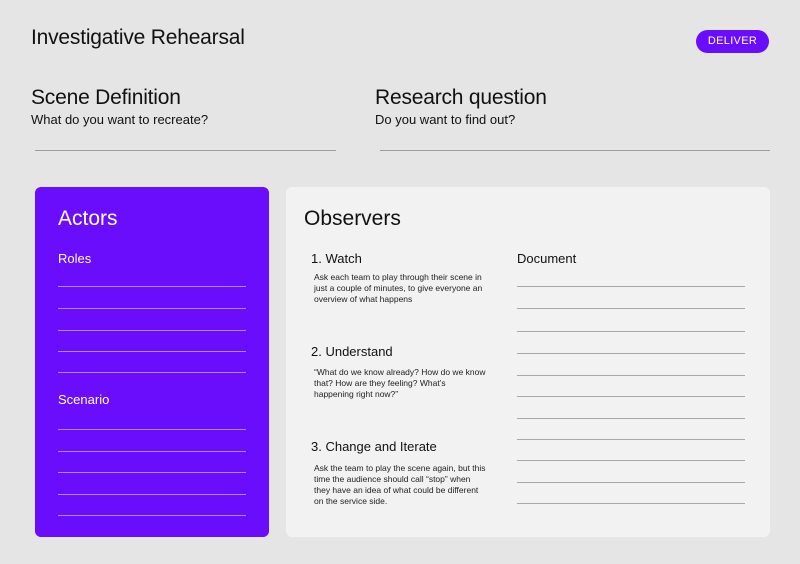  Describe the element at coordinates (445, 119) in the screenshot. I see `research-question-subtitle: Do you want to find out?` at that location.